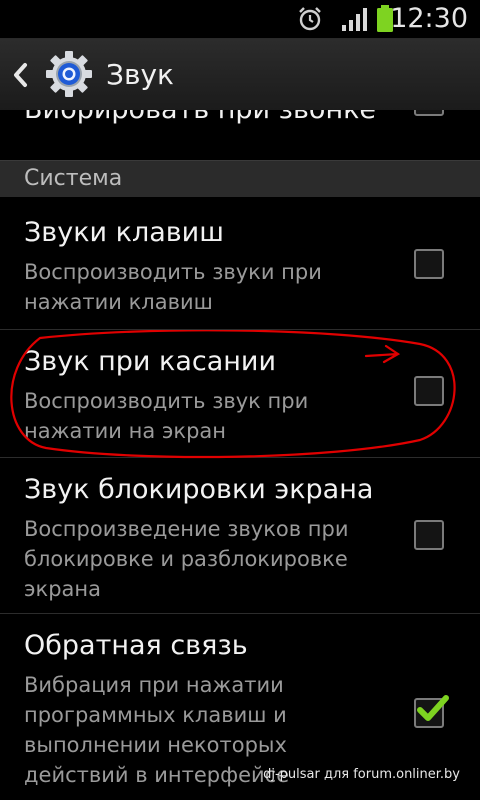  What do you see at coordinates (69, 74) in the screenshot?
I see `gear-icon` at bounding box center [69, 74].